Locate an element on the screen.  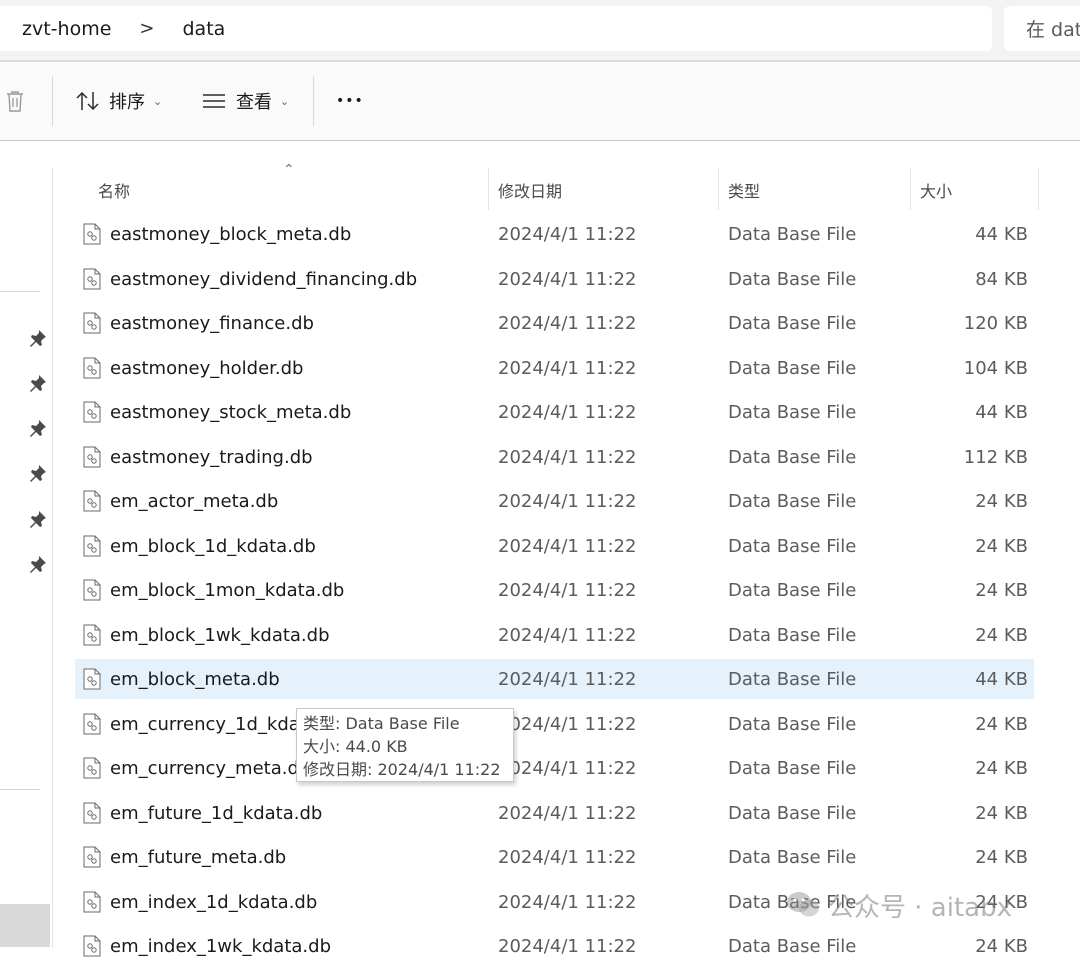
watermark-text: 公众号 · aitabx is located at coordinates (920, 907).